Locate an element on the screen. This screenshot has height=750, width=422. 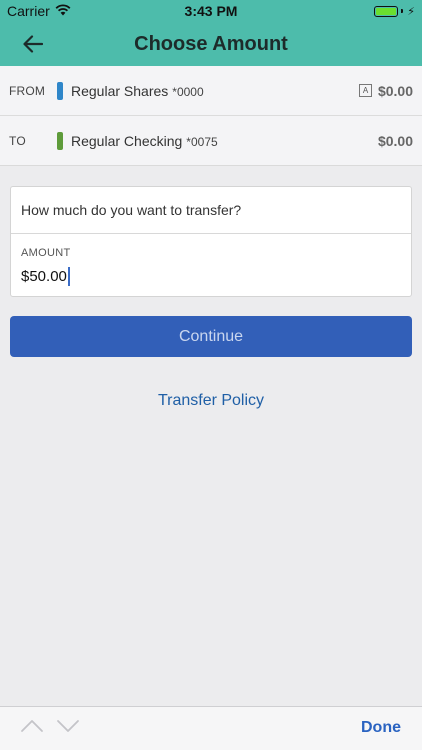
battery-icon is located at coordinates (386, 11).